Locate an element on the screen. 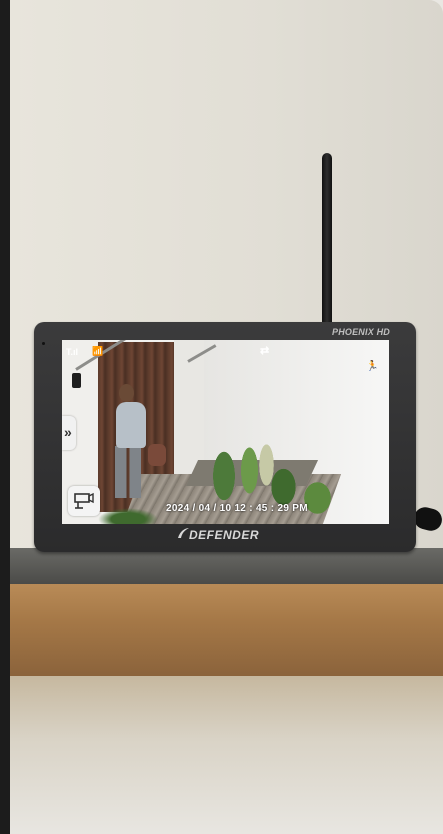 The width and height of the screenshot is (443, 834). camera-select-button is located at coordinates (84, 501).